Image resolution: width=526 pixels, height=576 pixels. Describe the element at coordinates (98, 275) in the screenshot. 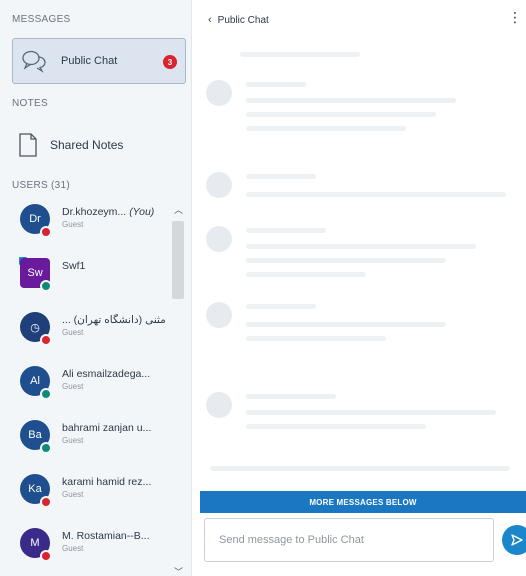

I see `user-list-item: Sw Swf1` at that location.